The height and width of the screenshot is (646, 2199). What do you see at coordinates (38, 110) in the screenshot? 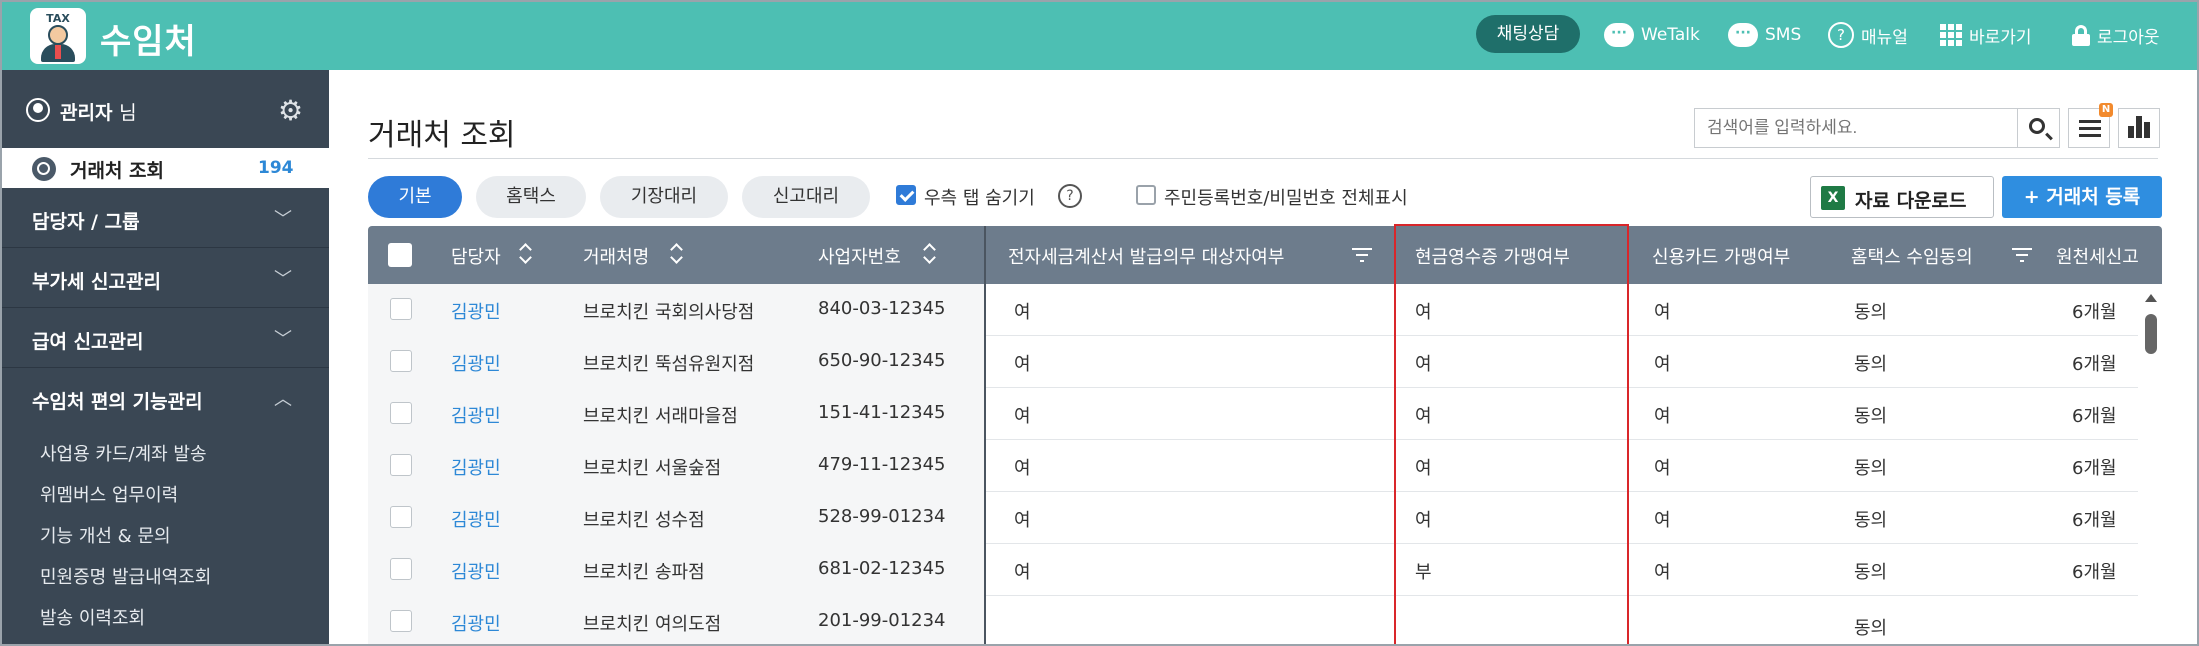
I see `user-icon` at bounding box center [38, 110].